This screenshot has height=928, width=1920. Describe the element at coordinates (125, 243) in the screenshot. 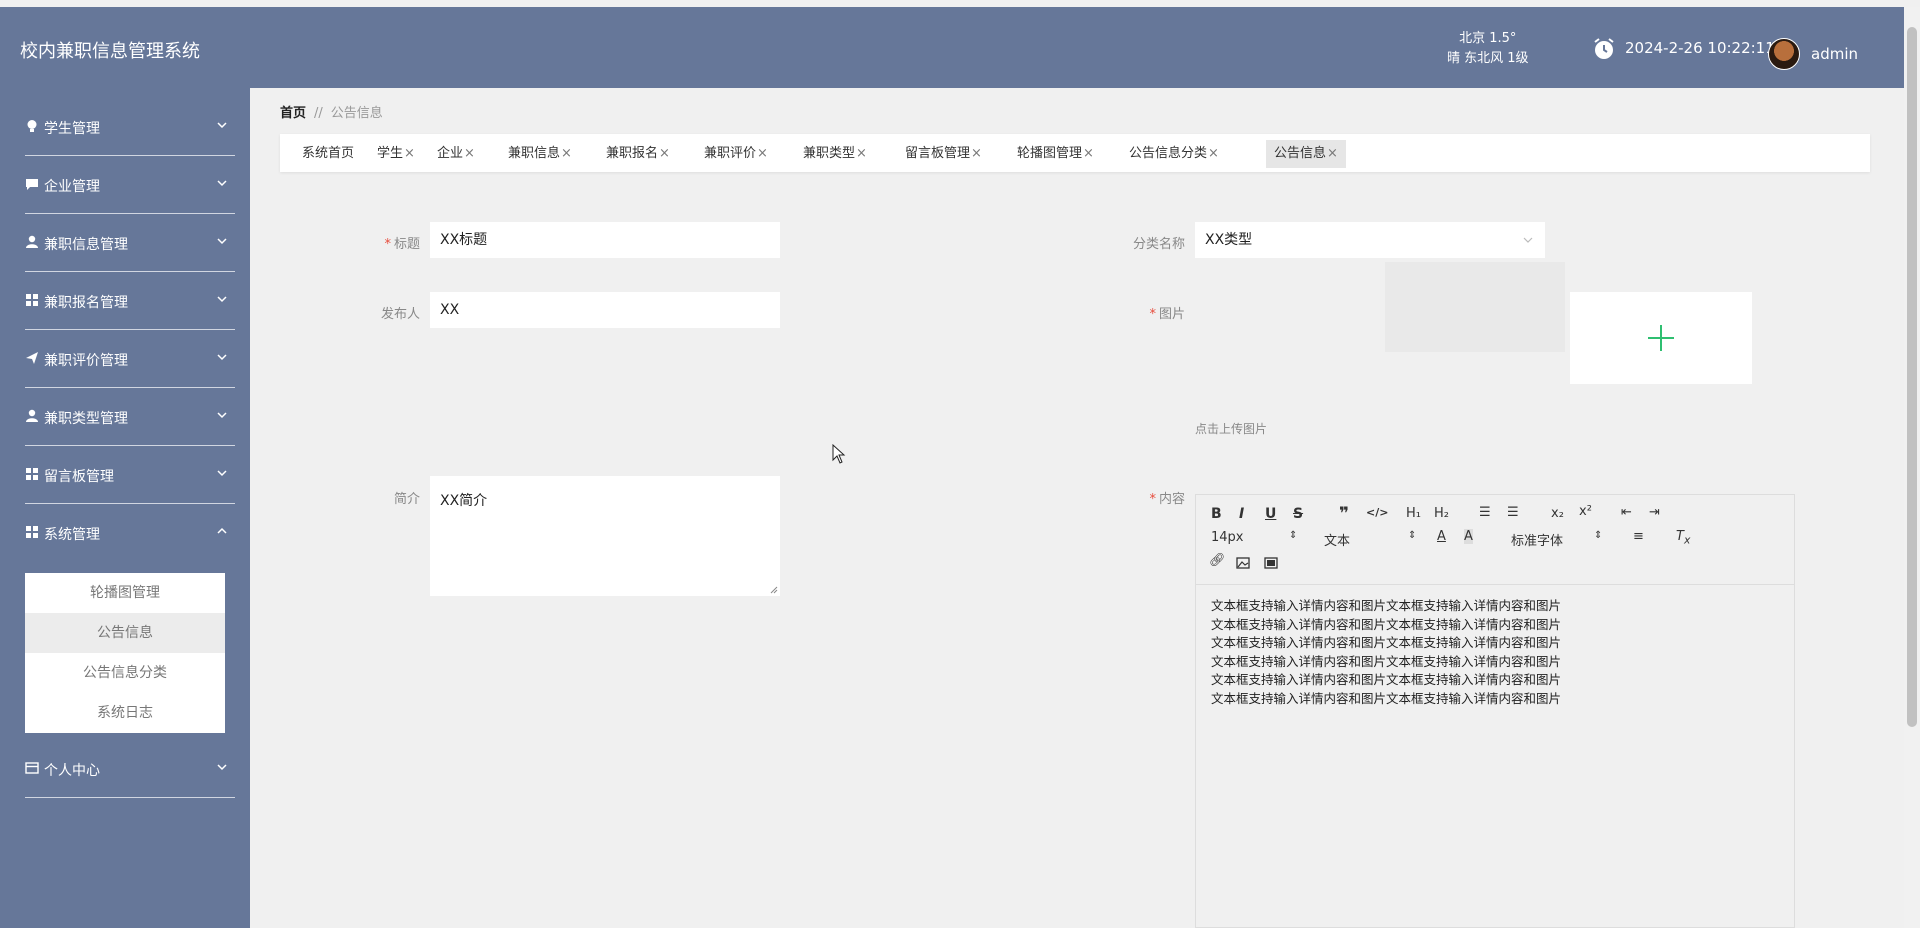

I see `sidebar-item-job-info: 兼职信息管理` at that location.